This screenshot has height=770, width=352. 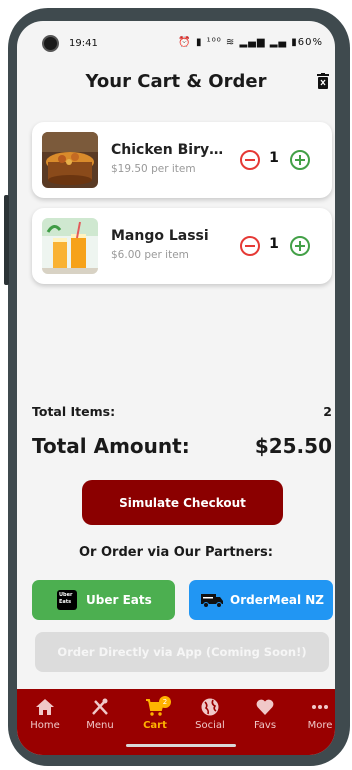 I want to click on nav-label: Favs, so click(x=265, y=725).